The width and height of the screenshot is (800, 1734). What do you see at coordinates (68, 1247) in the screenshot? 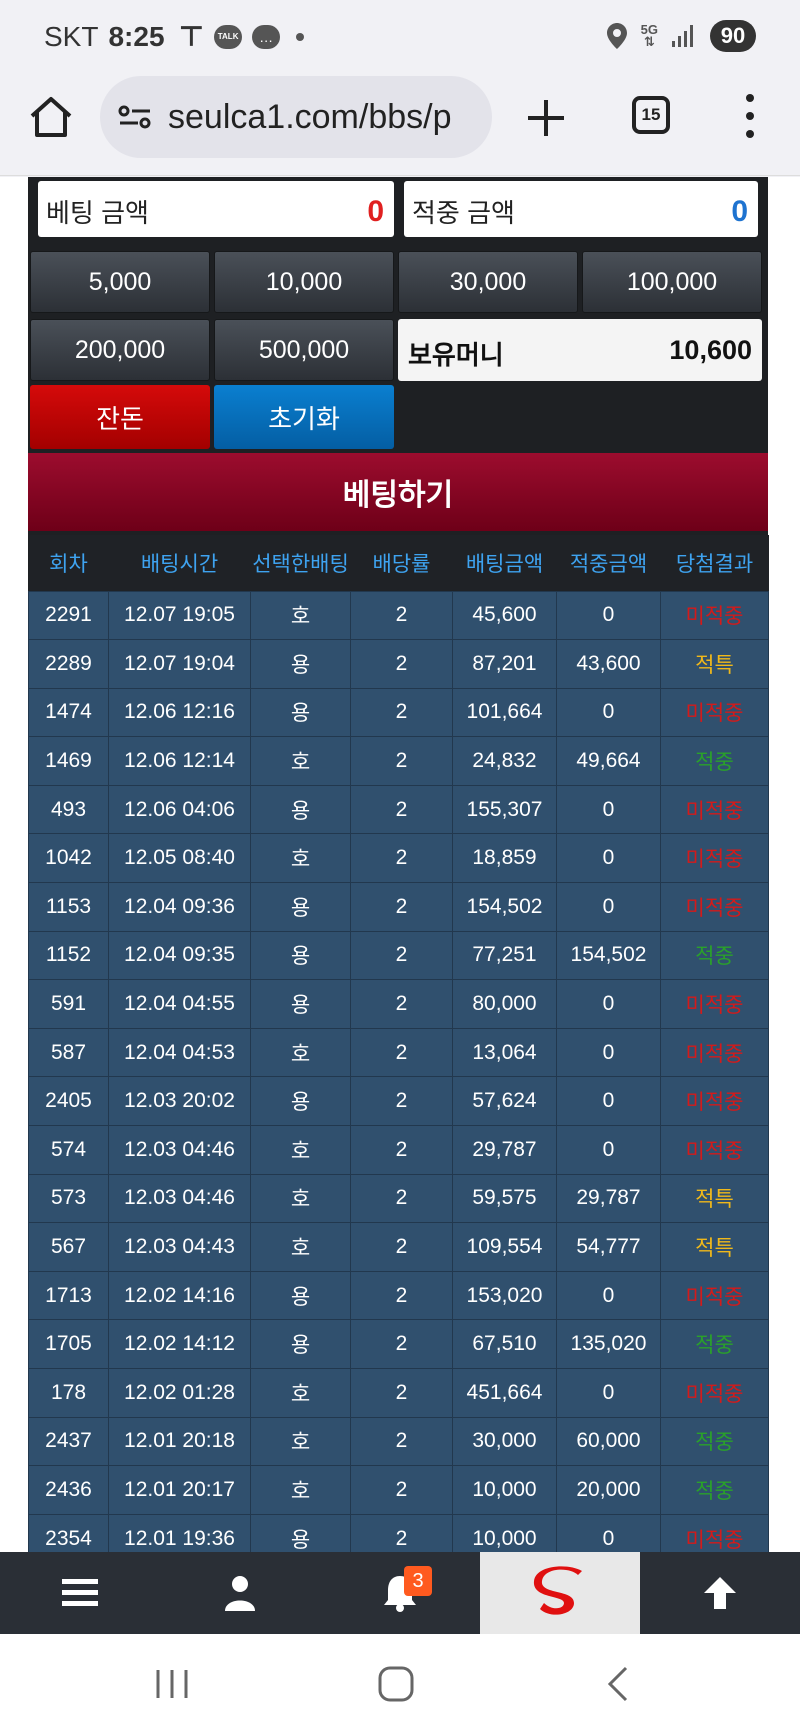
I see `cell-round: 567` at bounding box center [68, 1247].